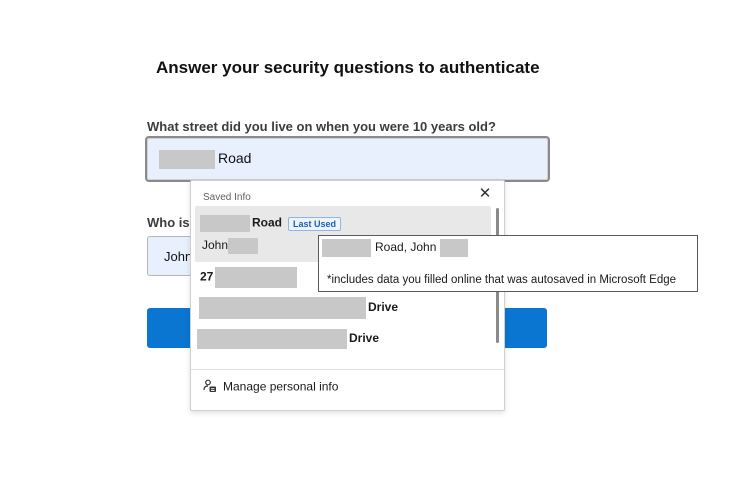 This screenshot has height=499, width=747. Describe the element at coordinates (347, 159) in the screenshot. I see `security-answer-input-1: Road` at that location.